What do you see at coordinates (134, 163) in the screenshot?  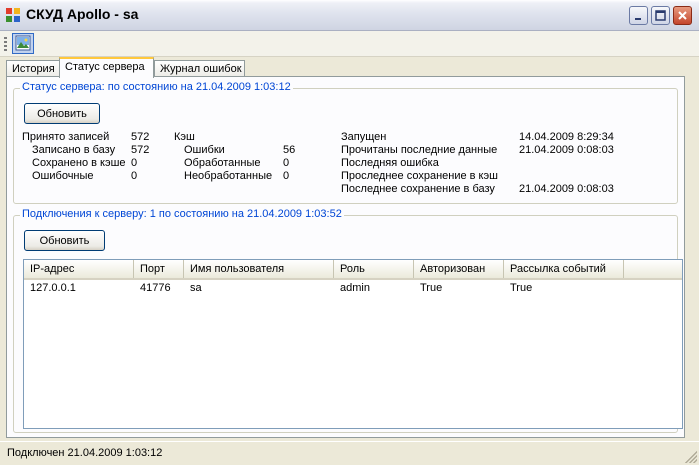 I see `saved-cache-value: 0` at bounding box center [134, 163].